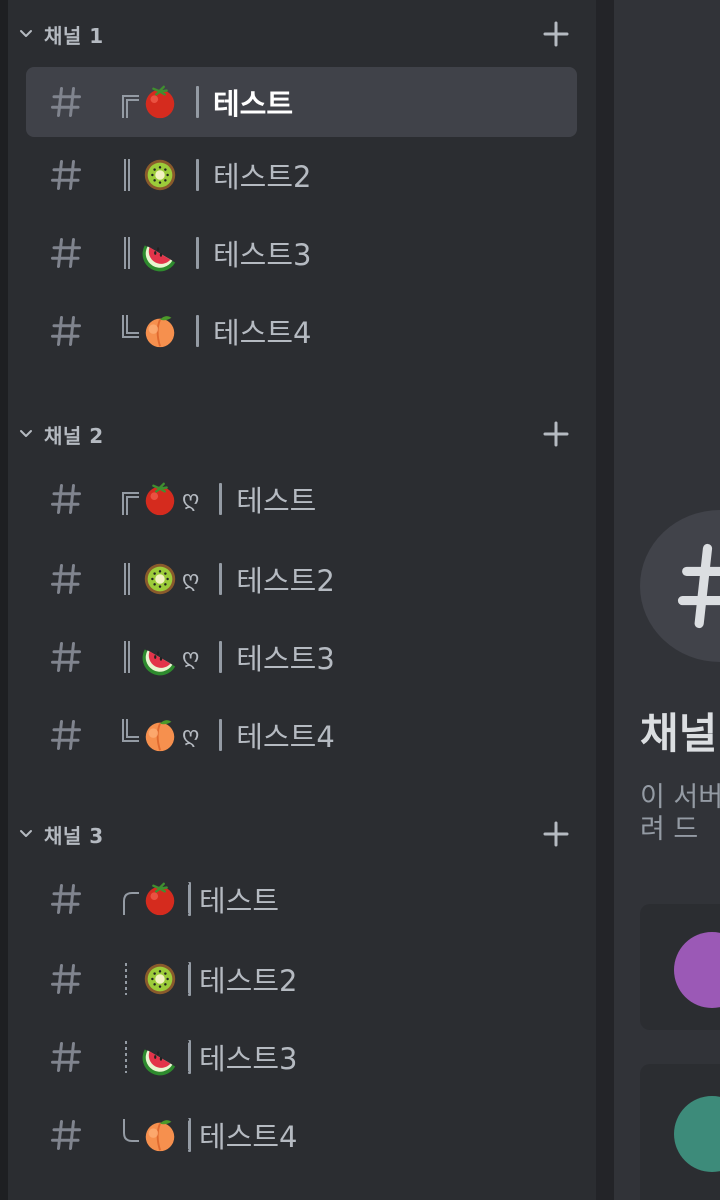 The width and height of the screenshot is (720, 1200). Describe the element at coordinates (216, 331) in the screenshot. I see `channel-label: 테스트4` at that location.